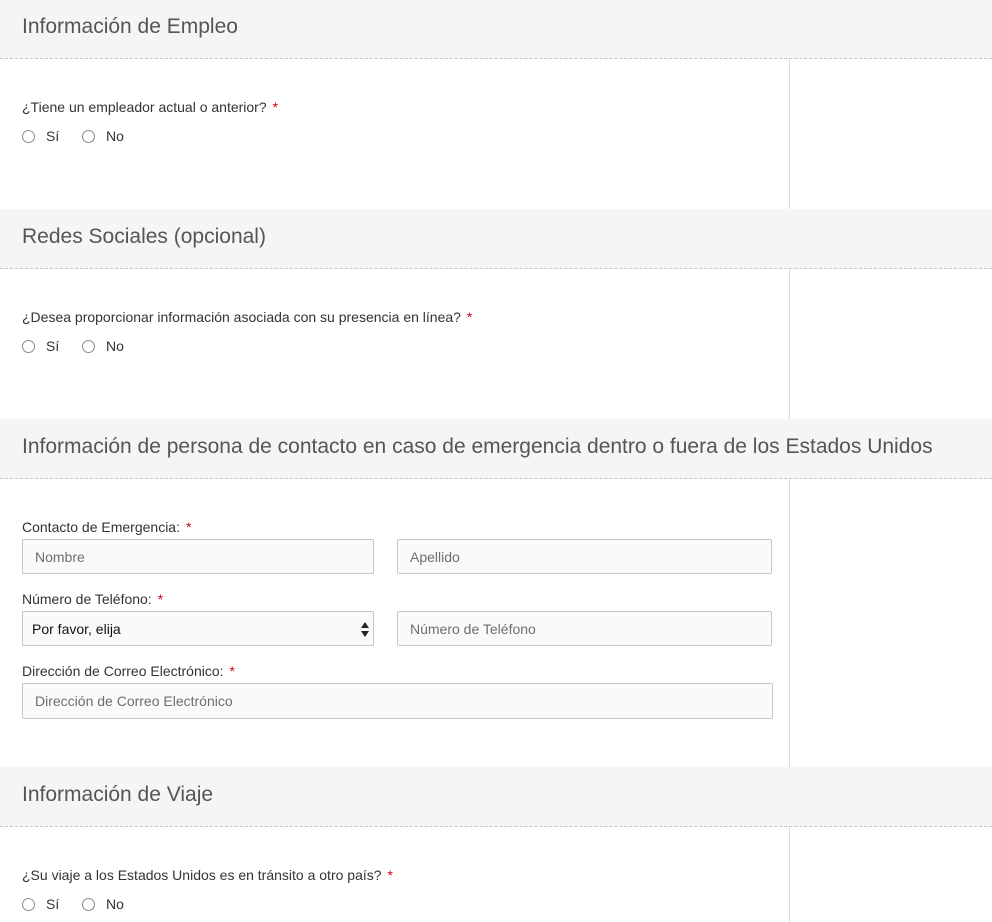 The image size is (992, 922). Describe the element at coordinates (52, 346) in the screenshot. I see `social-yes-label: Sí` at that location.